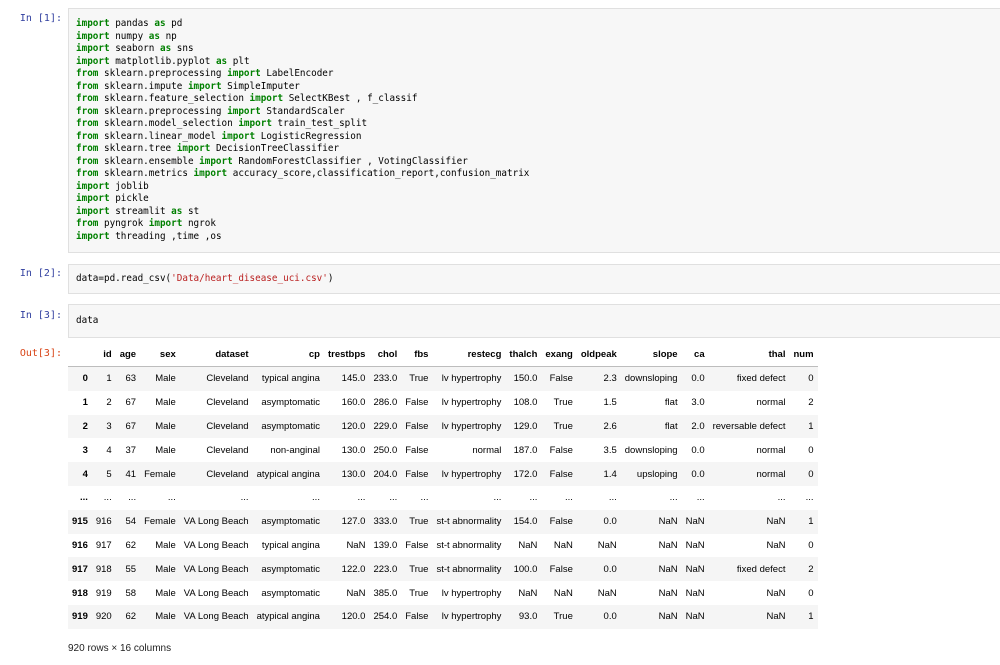 This screenshot has width=1000, height=665. I want to click on column-header-chol: chol, so click(385, 354).